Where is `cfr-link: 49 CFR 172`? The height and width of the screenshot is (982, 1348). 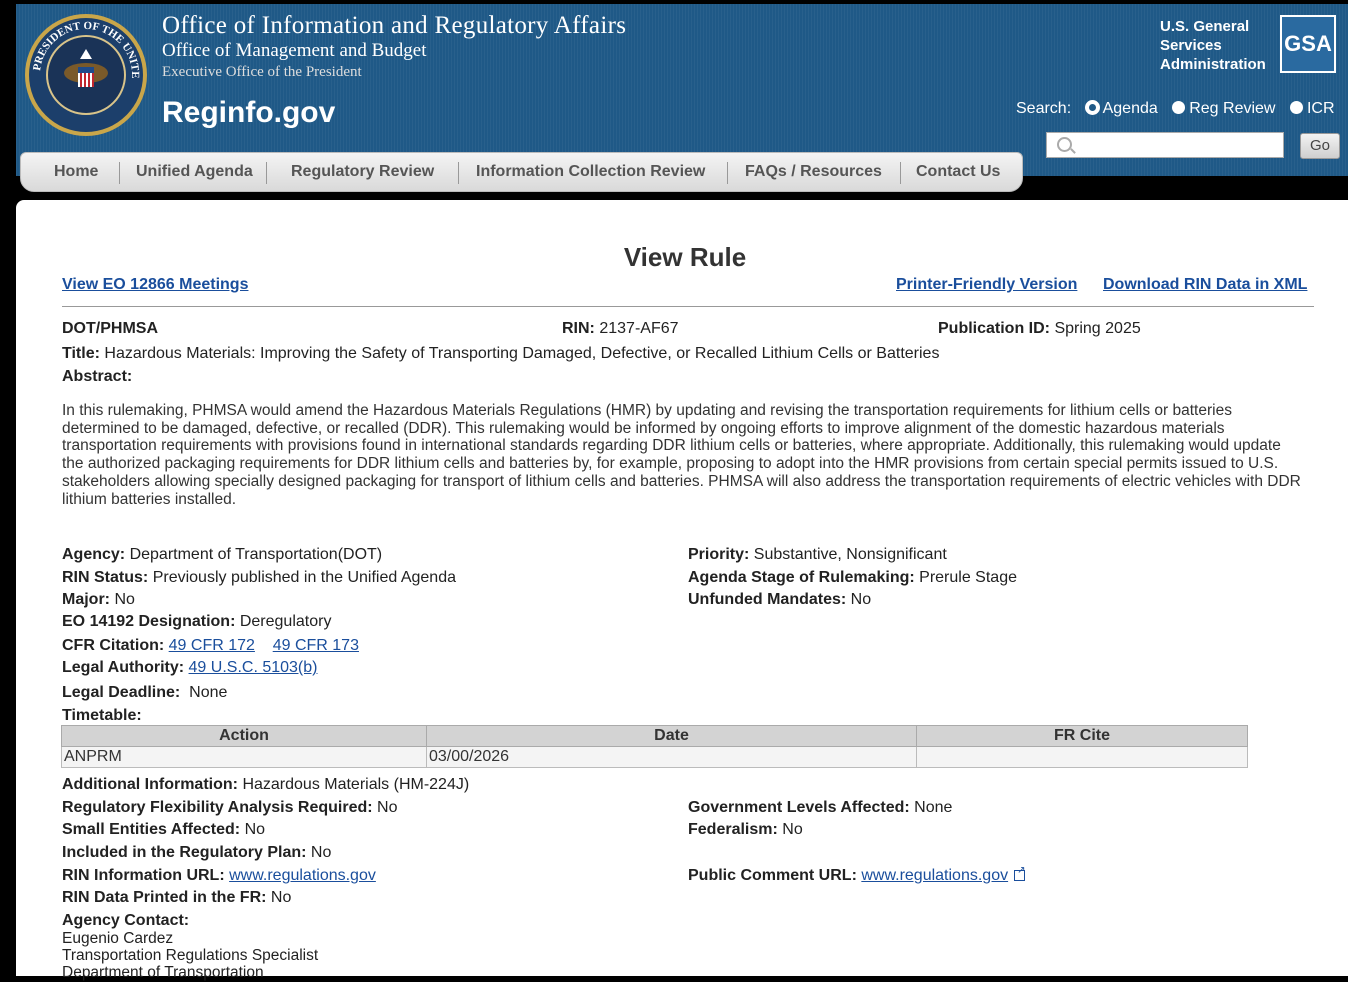
cfr-link: 49 CFR 172 is located at coordinates (212, 645).